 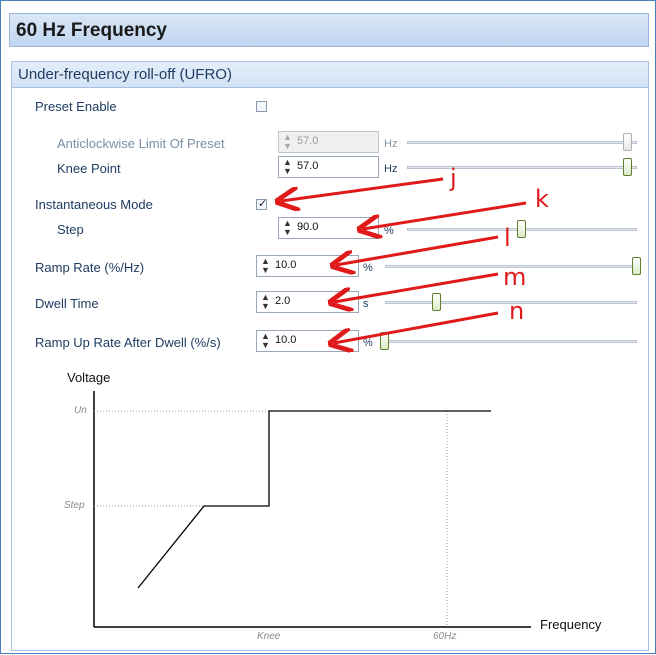 What do you see at coordinates (74, 505) in the screenshot?
I see `graph-tick-step: Step` at bounding box center [74, 505].